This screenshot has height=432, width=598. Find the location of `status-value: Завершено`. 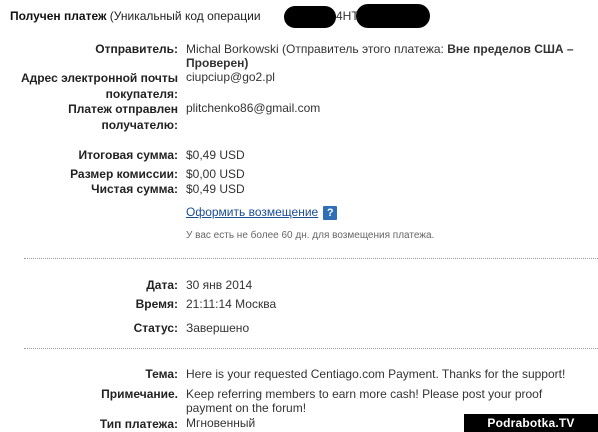

status-value: Завершено is located at coordinates (218, 328).